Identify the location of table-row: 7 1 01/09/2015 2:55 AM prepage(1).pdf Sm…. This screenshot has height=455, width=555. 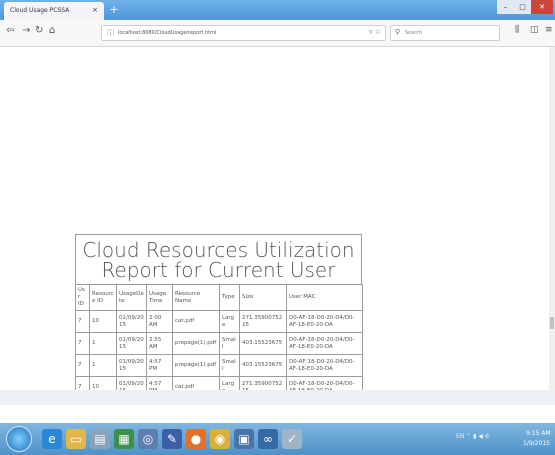
(219, 343).